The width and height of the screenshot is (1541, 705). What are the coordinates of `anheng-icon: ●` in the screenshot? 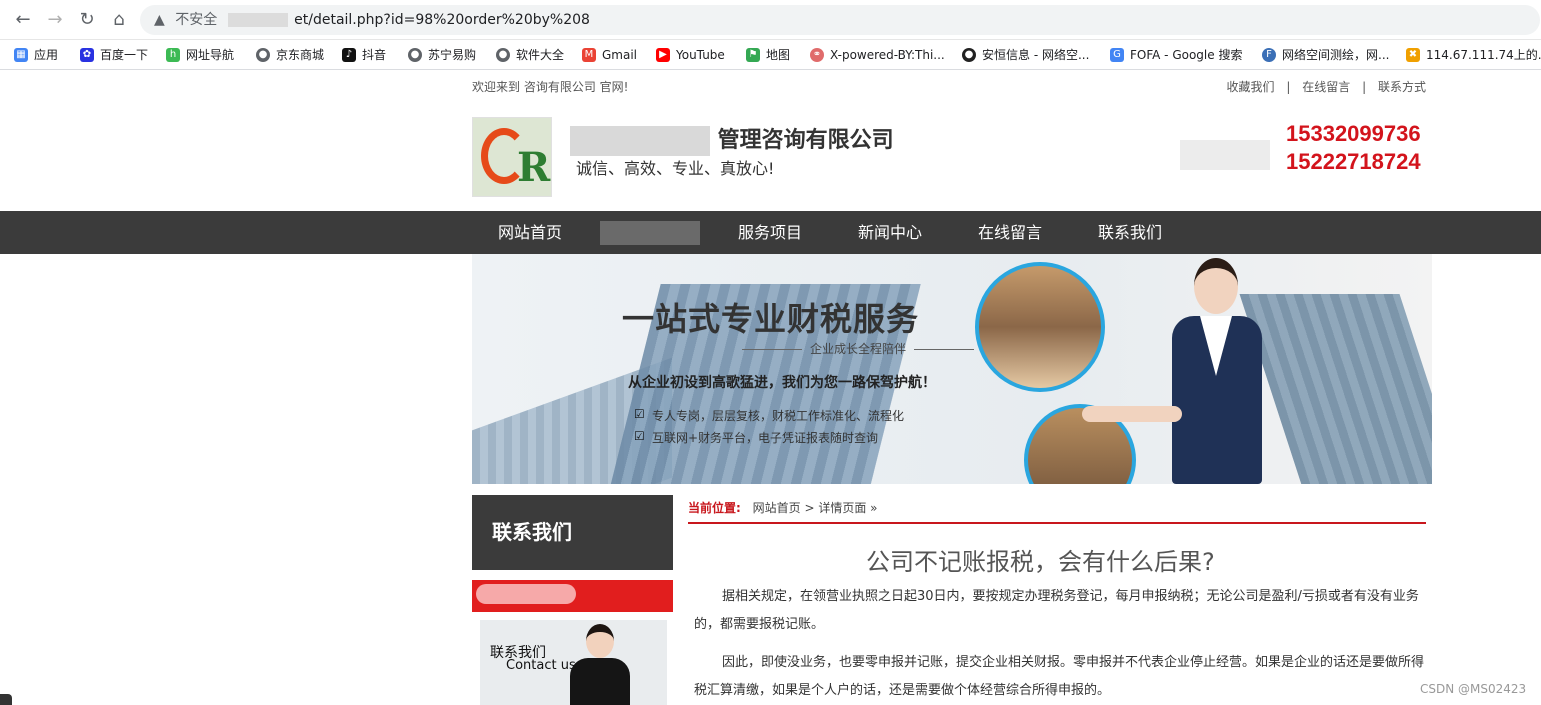 It's located at (969, 55).